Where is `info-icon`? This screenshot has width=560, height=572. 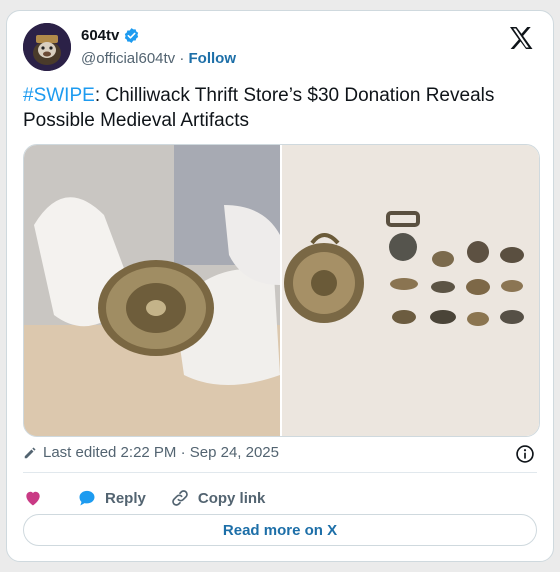 info-icon is located at coordinates (525, 454).